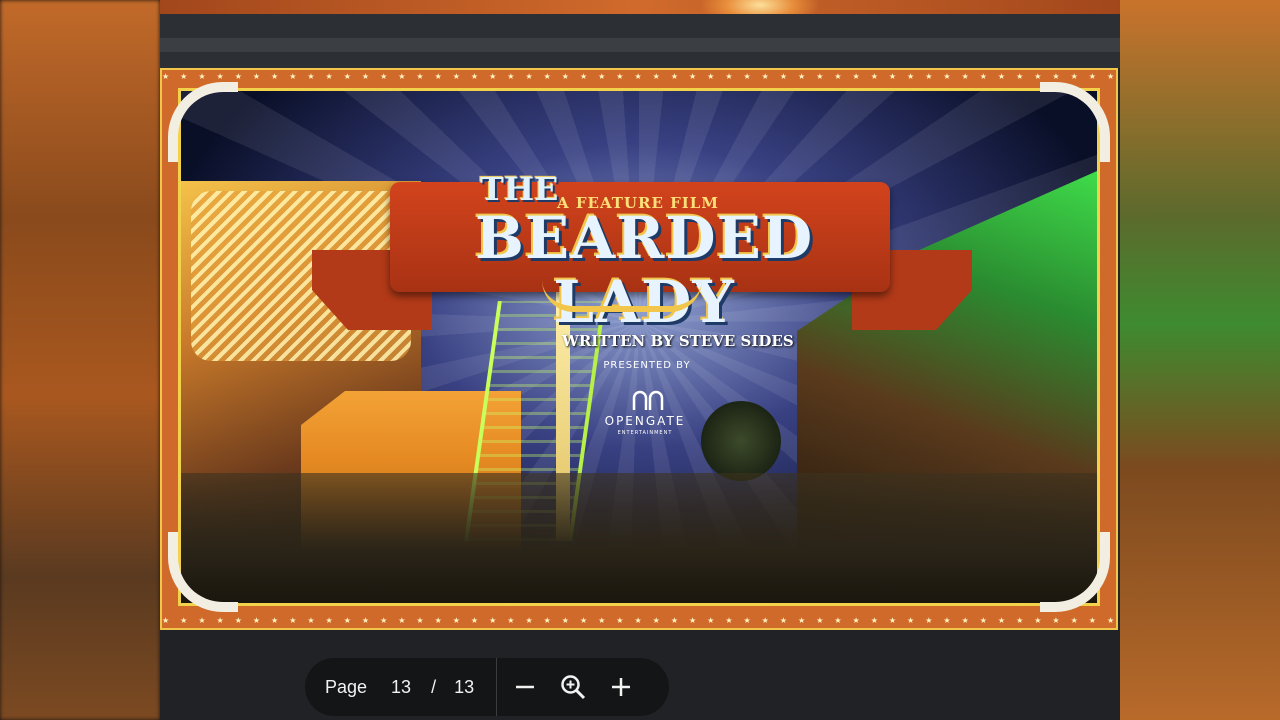 The height and width of the screenshot is (720, 1280). I want to click on title-the: THE, so click(519, 189).